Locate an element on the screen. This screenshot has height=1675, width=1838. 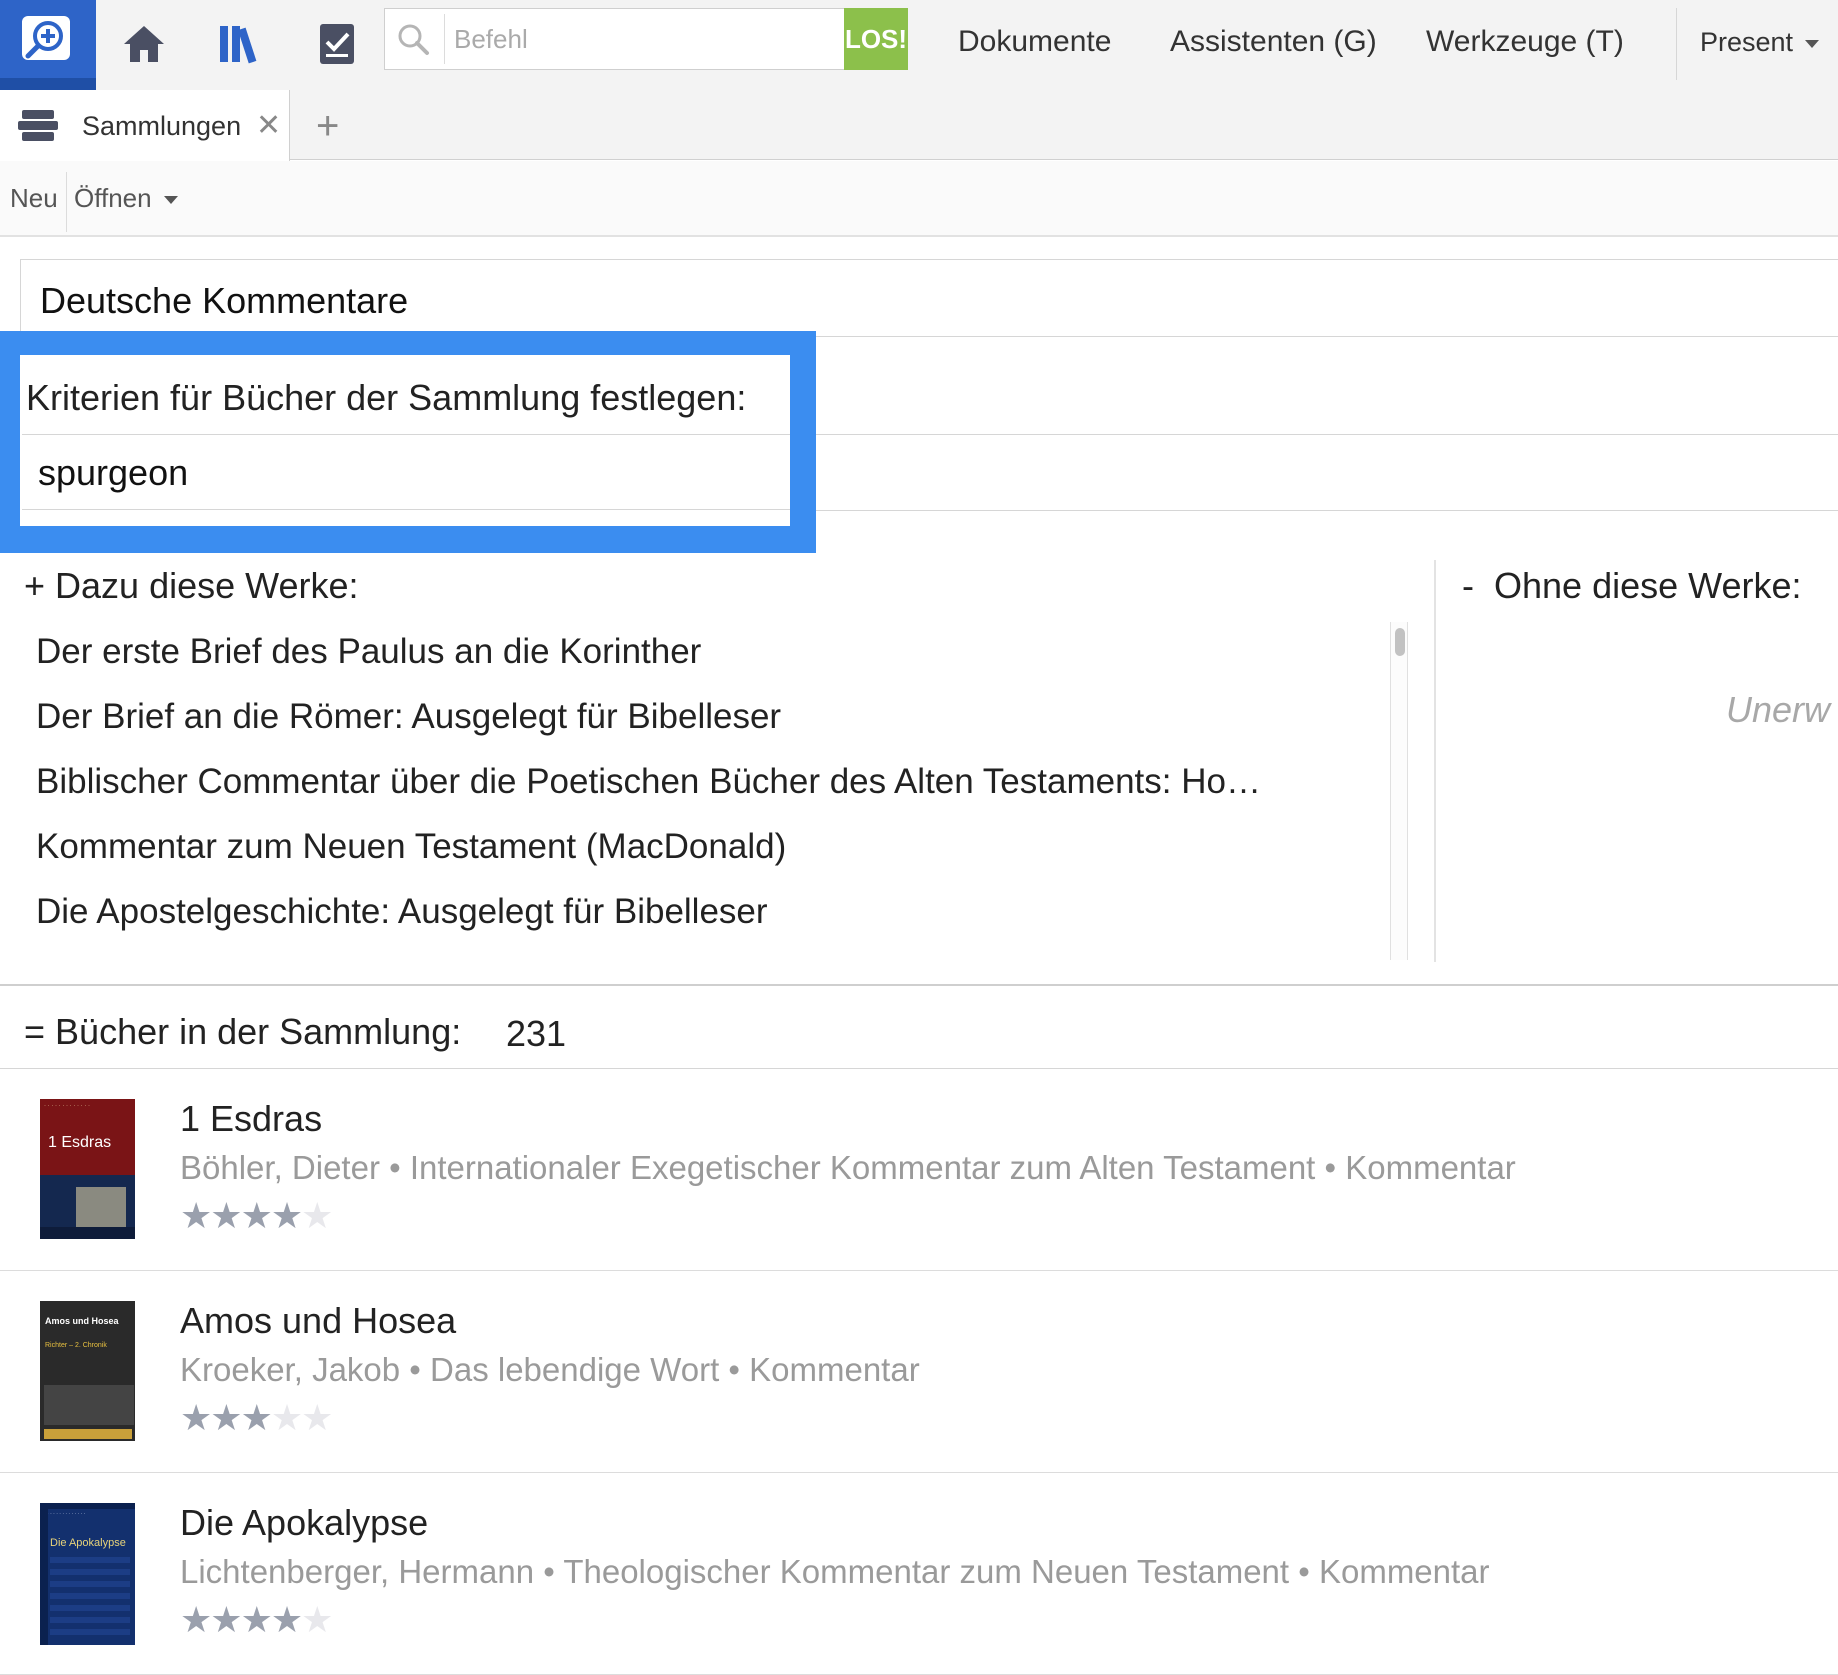
book-cover: Amos und Hosea Richter – 2. Chronik is located at coordinates (87, 1371).